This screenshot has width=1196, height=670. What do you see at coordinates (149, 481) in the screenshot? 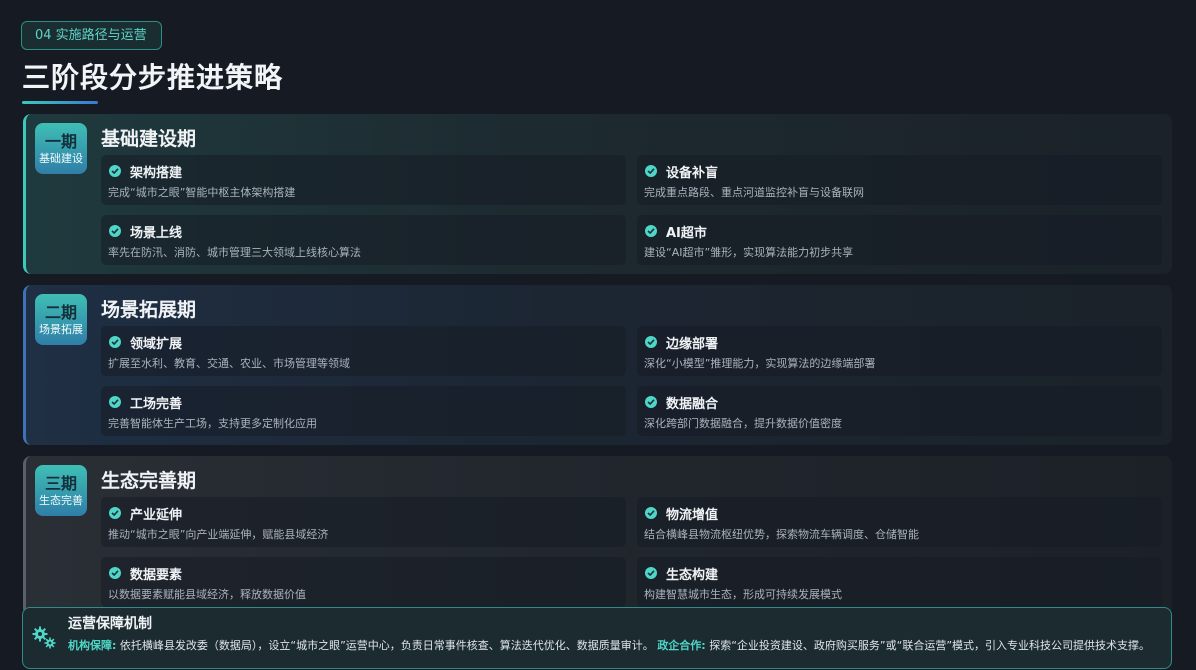
I see `phase-title: 生态完善期` at bounding box center [149, 481].